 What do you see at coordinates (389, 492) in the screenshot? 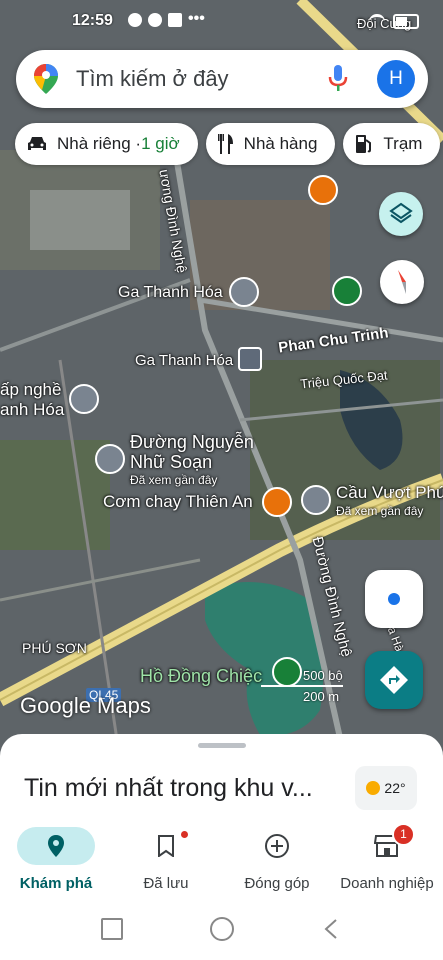
I see `map-label-cau-vuot: Cầu Vượt Phú` at bounding box center [389, 492].